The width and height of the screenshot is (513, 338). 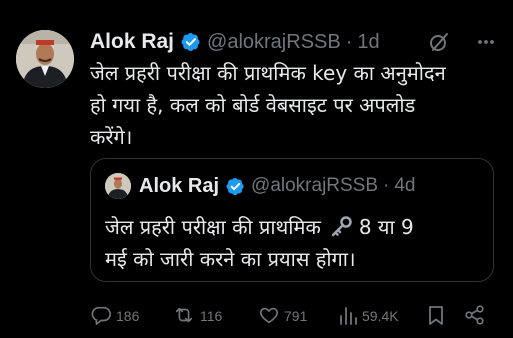 What do you see at coordinates (230, 259) in the screenshot?
I see `quoted-text-line: मई को जारी करने का प्रयास होगा।` at bounding box center [230, 259].